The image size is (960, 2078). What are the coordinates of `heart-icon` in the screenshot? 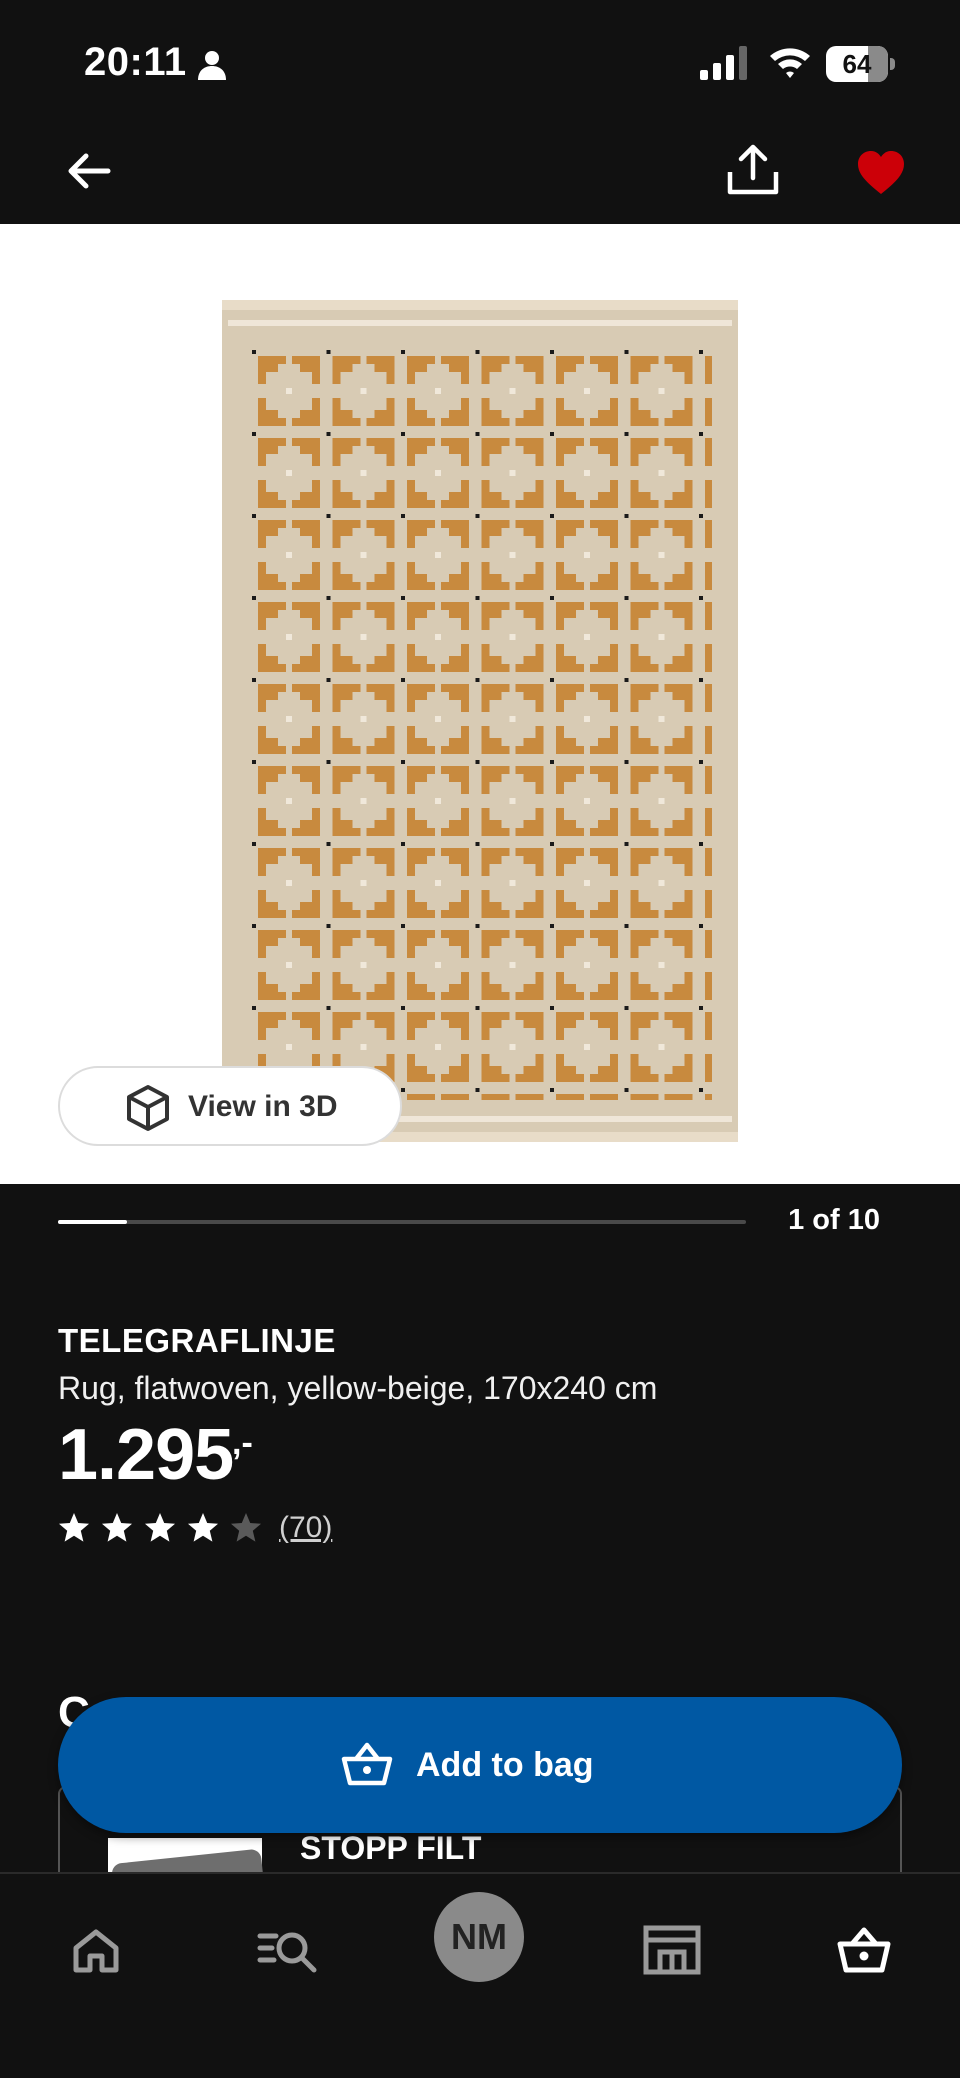 It's located at (881, 173).